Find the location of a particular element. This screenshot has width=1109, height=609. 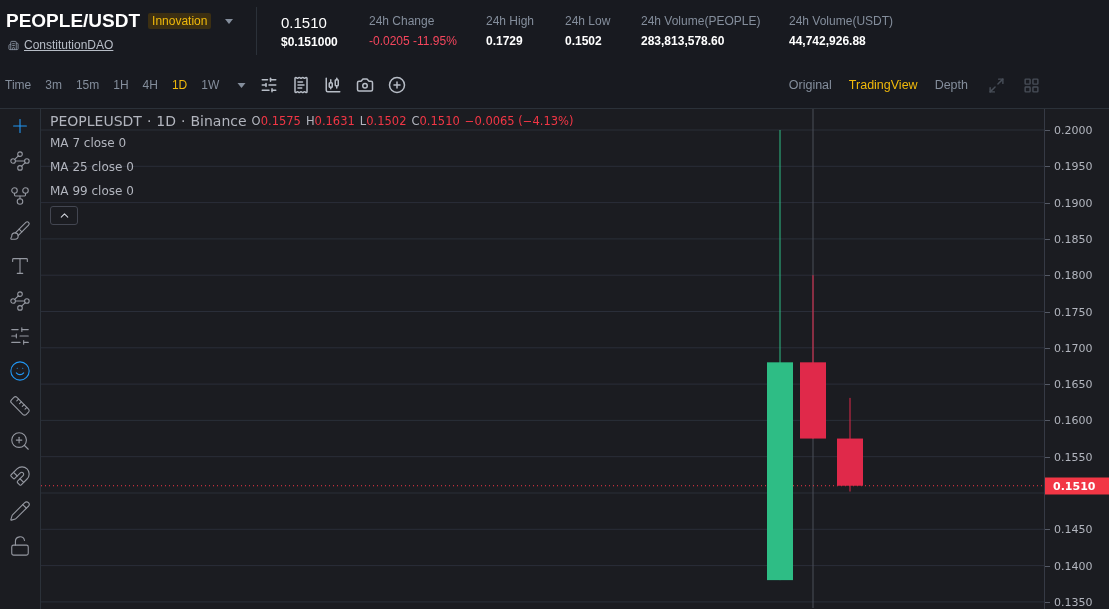

text-tool-icon is located at coordinates (20, 266).